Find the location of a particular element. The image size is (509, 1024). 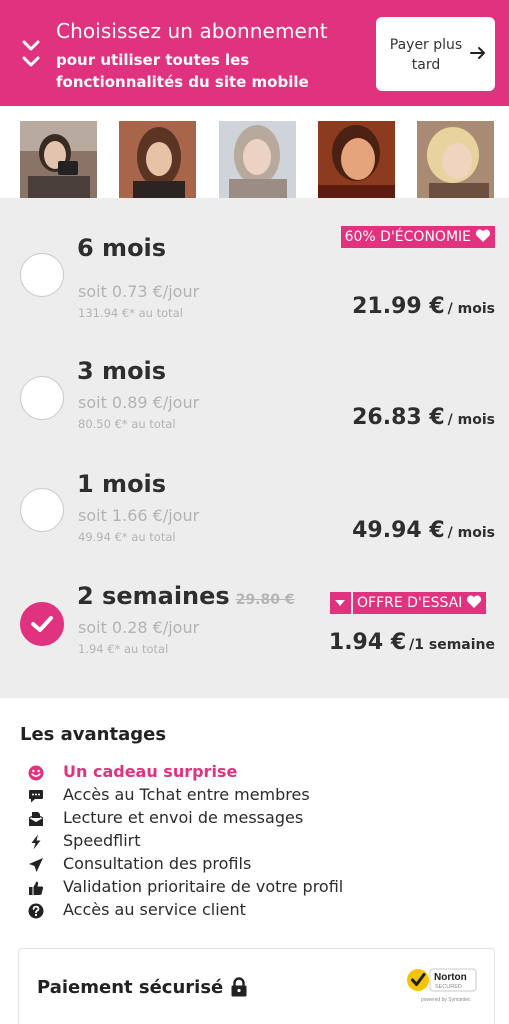

plan-price-value: 49.94 € is located at coordinates (398, 530).